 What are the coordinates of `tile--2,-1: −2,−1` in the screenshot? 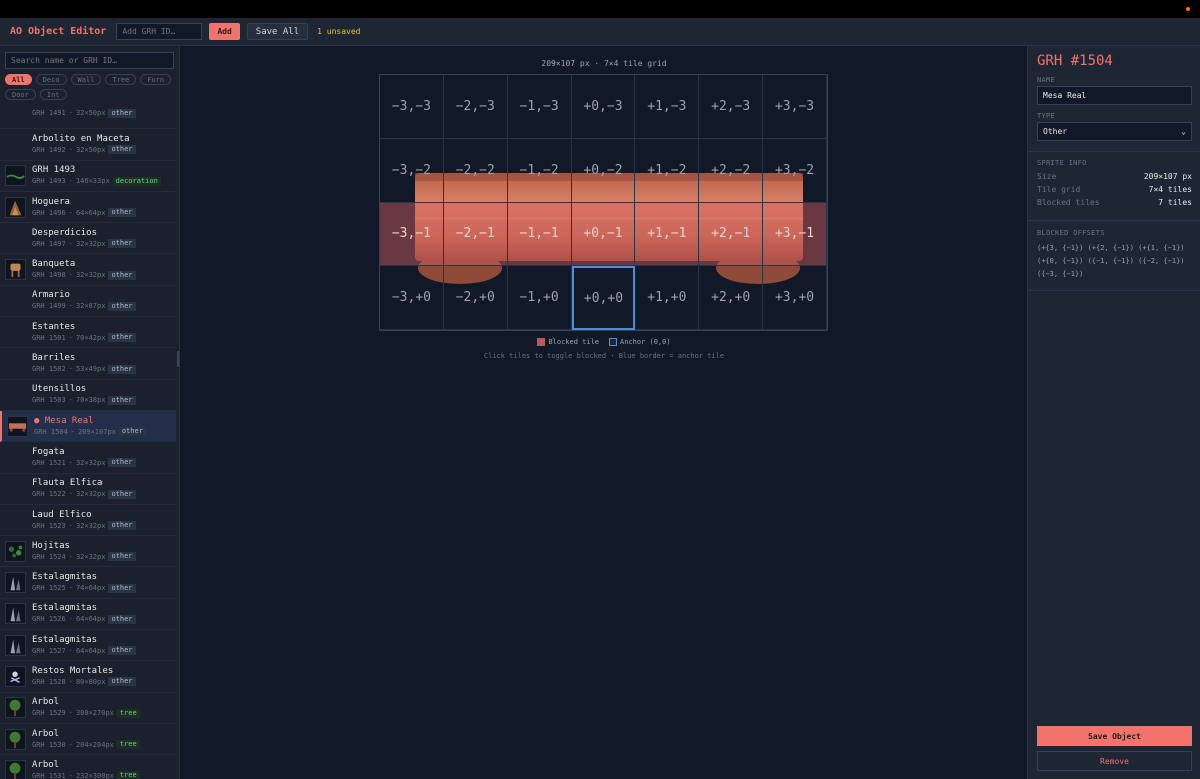 It's located at (475, 234).